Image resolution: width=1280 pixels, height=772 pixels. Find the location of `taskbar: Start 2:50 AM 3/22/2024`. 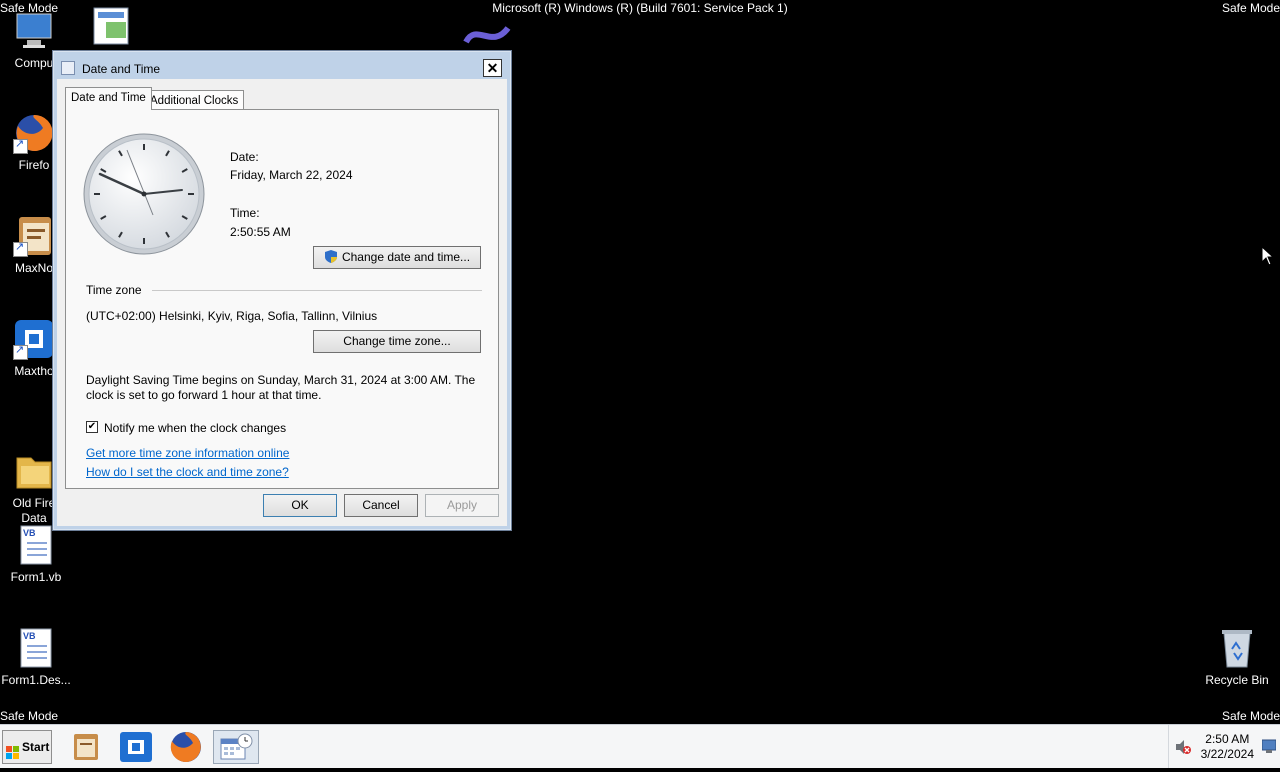

taskbar: Start 2:50 AM 3/22/2024 is located at coordinates (640, 746).